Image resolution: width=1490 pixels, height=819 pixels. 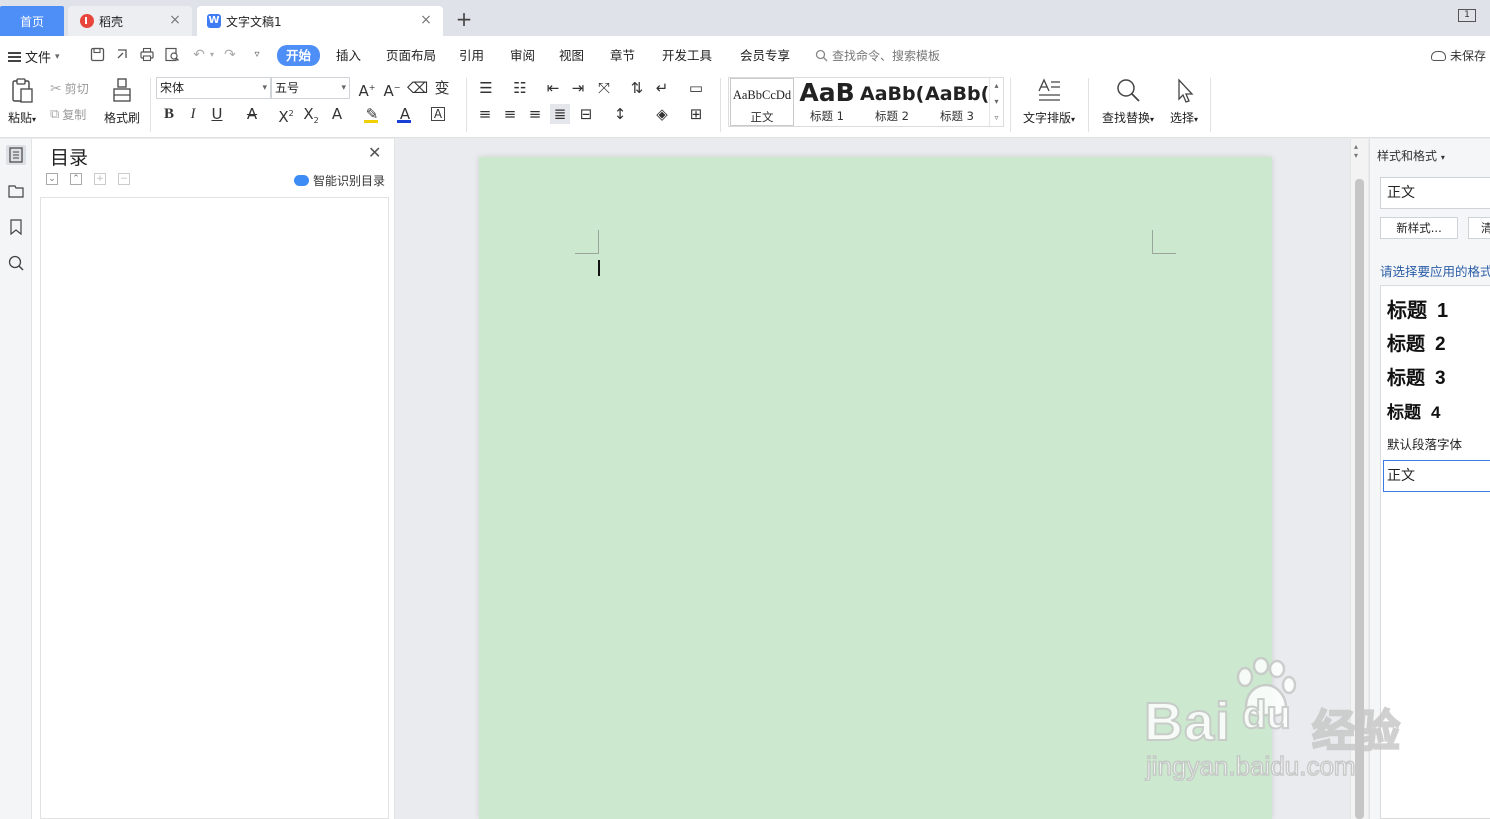 I want to click on numbered-list-icon: ☷, so click(x=520, y=88).